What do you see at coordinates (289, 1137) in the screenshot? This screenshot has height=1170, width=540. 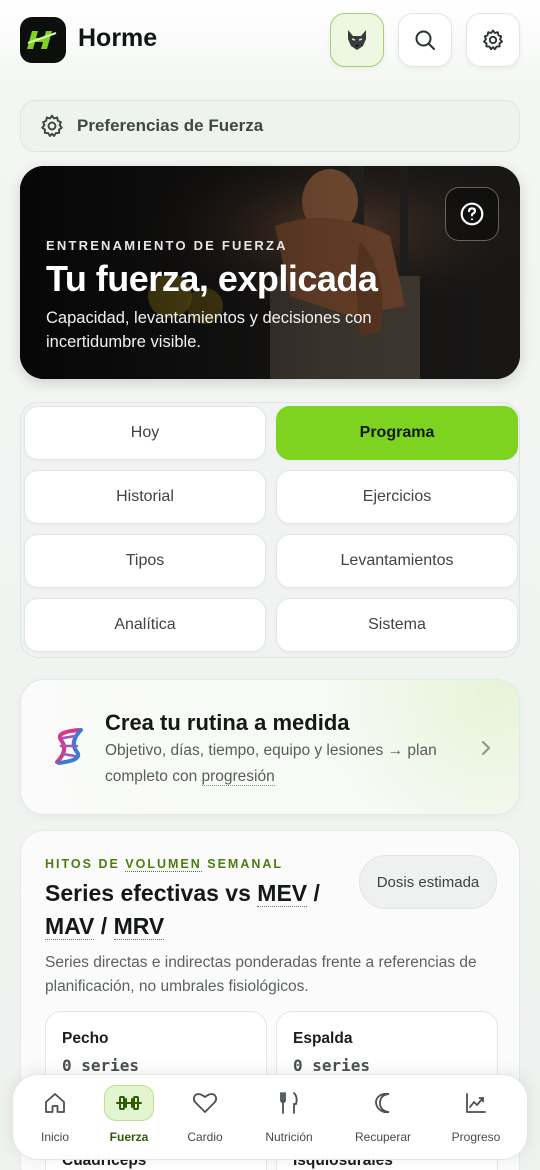 I see `nav-label: Nutrición` at bounding box center [289, 1137].